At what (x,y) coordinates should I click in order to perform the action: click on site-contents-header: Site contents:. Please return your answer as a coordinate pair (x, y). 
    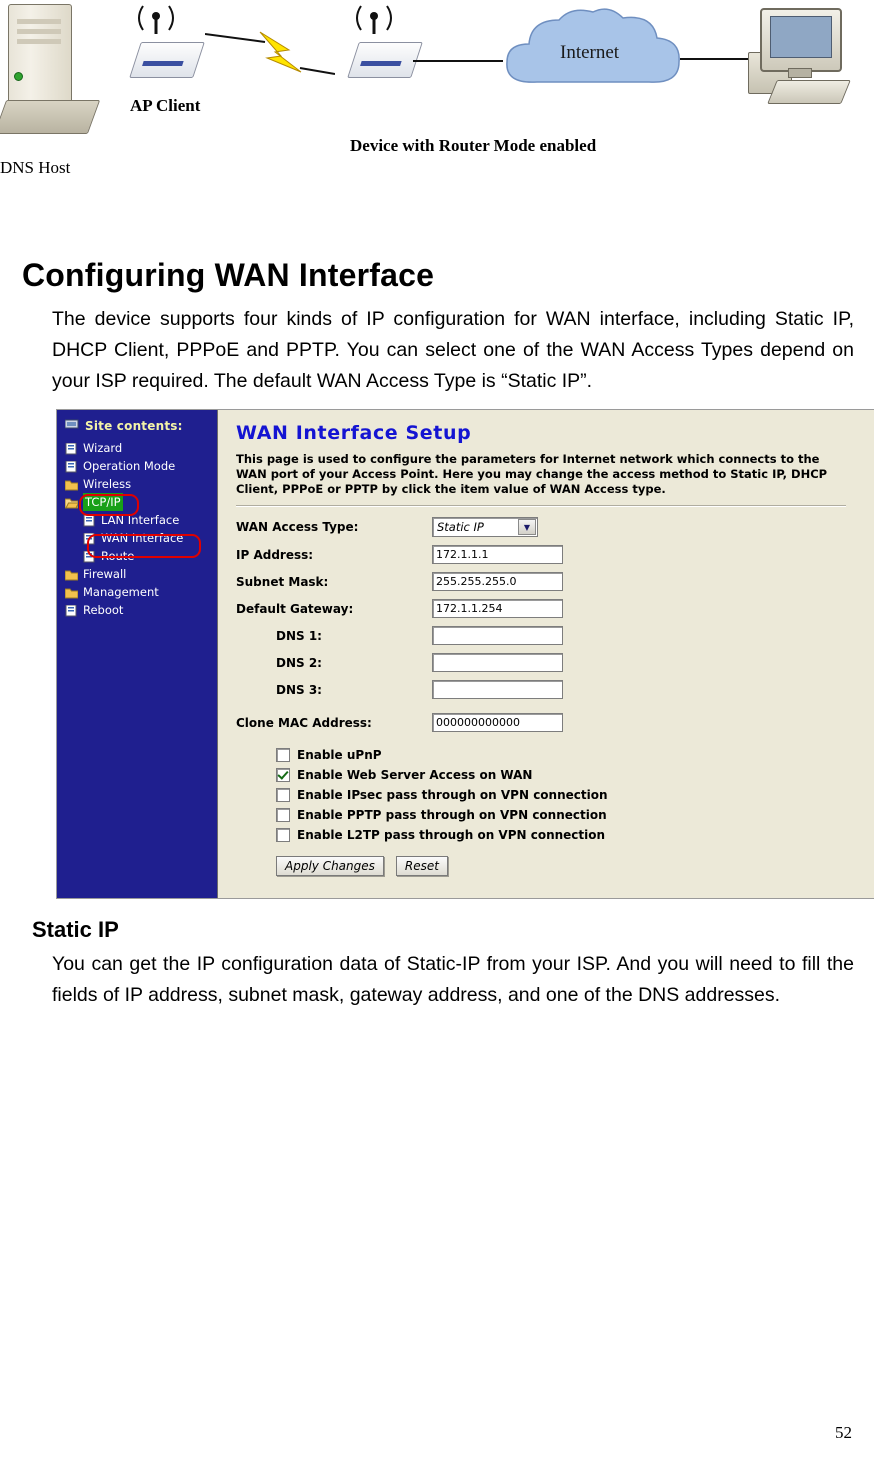
    Looking at the image, I should click on (137, 423).